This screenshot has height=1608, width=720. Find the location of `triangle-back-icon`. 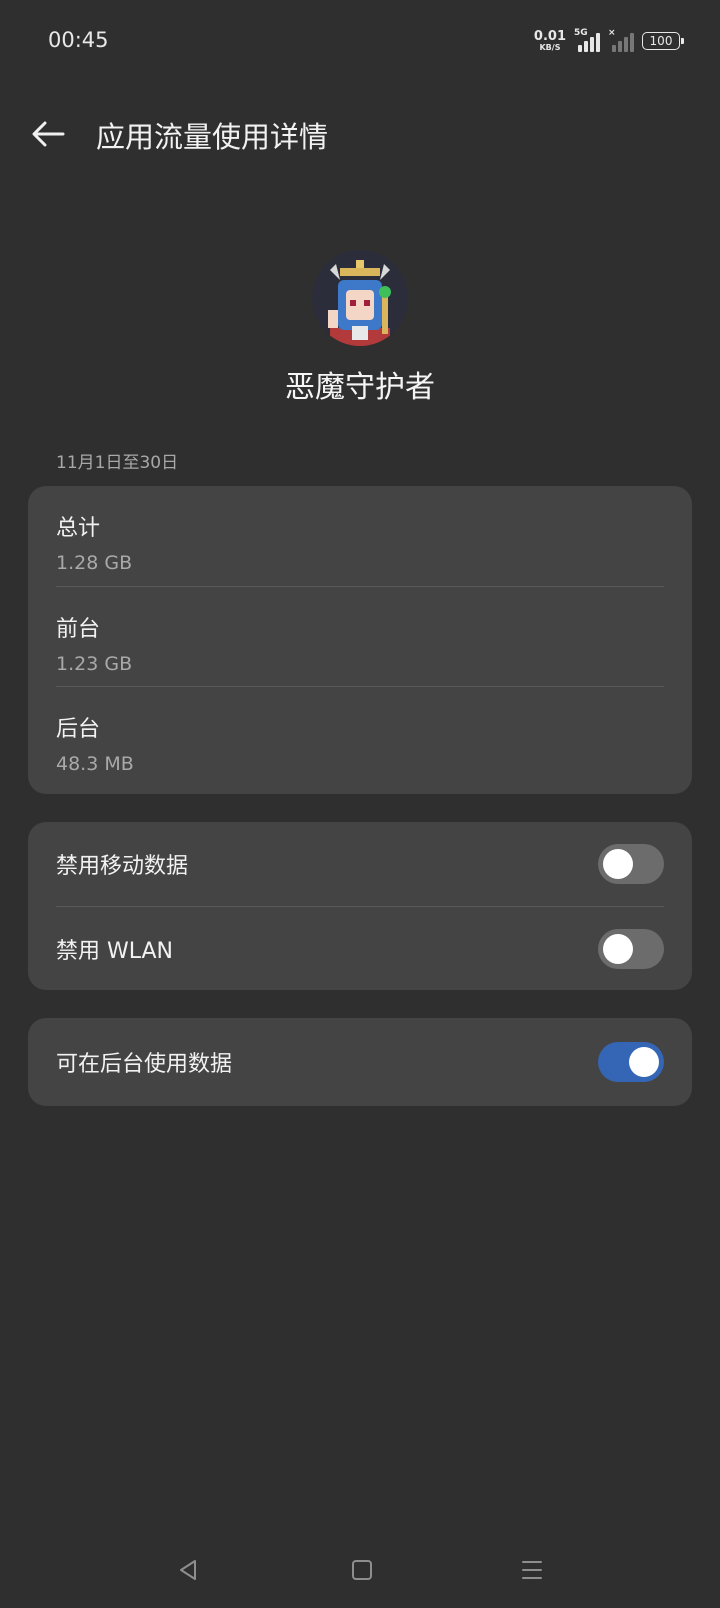

triangle-back-icon is located at coordinates (188, 1570).